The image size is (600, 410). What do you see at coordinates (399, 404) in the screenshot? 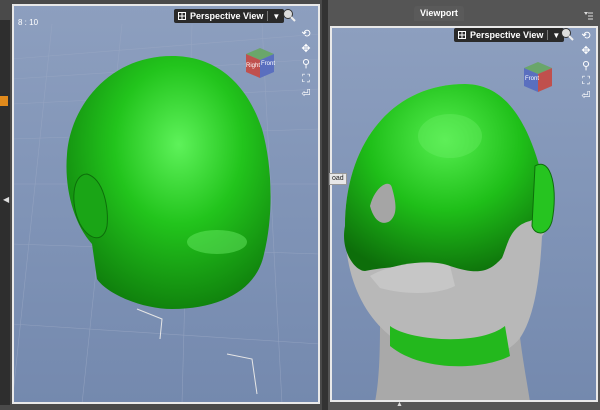
I see `bottom-collapse-arrow: ▲` at bounding box center [399, 404].